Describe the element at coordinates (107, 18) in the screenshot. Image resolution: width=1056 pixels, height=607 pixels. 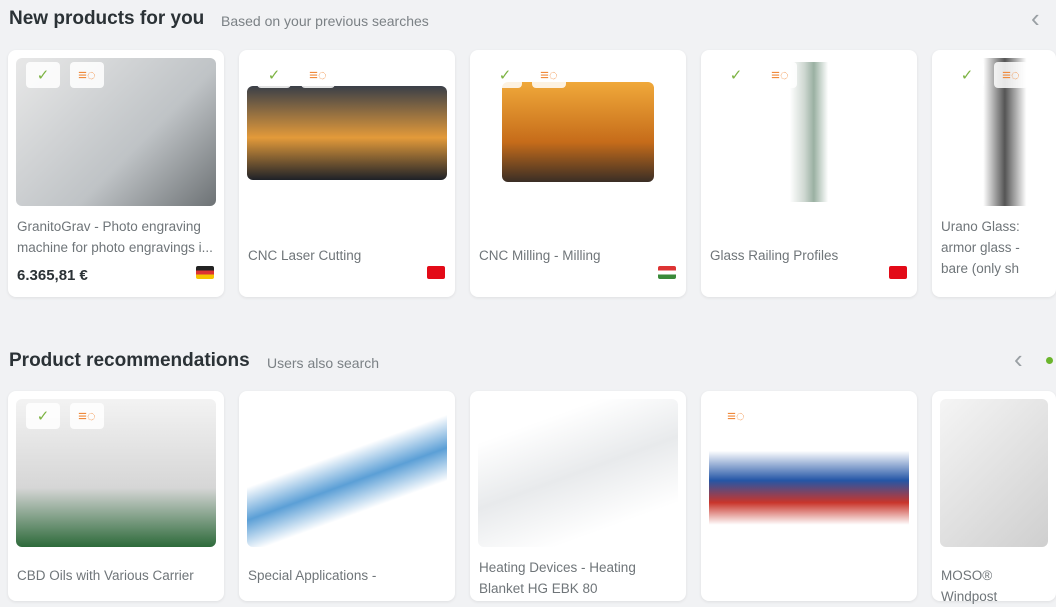
I see `section-title: New products for you` at that location.